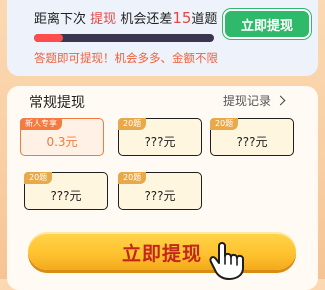 This screenshot has width=325, height=290. I want to click on option-tag: 新人专享, so click(41, 124).